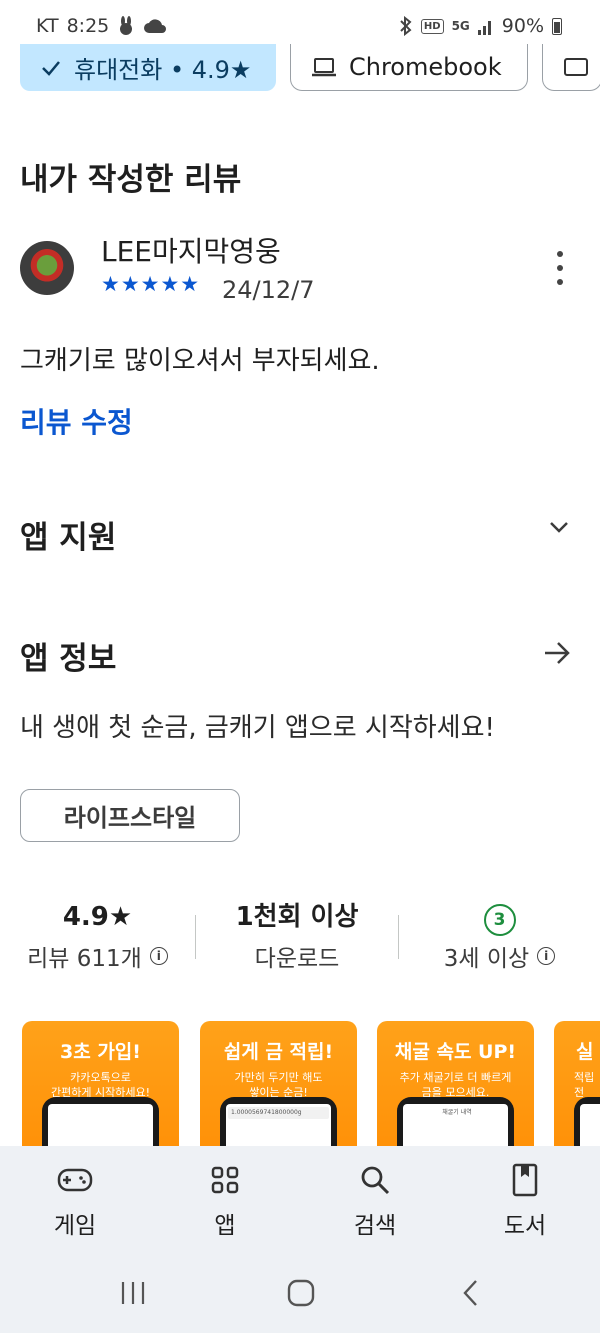 The image size is (600, 1333). What do you see at coordinates (584, 1085) in the screenshot?
I see `screenshot-subtitle: 적립 전` at bounding box center [584, 1085].